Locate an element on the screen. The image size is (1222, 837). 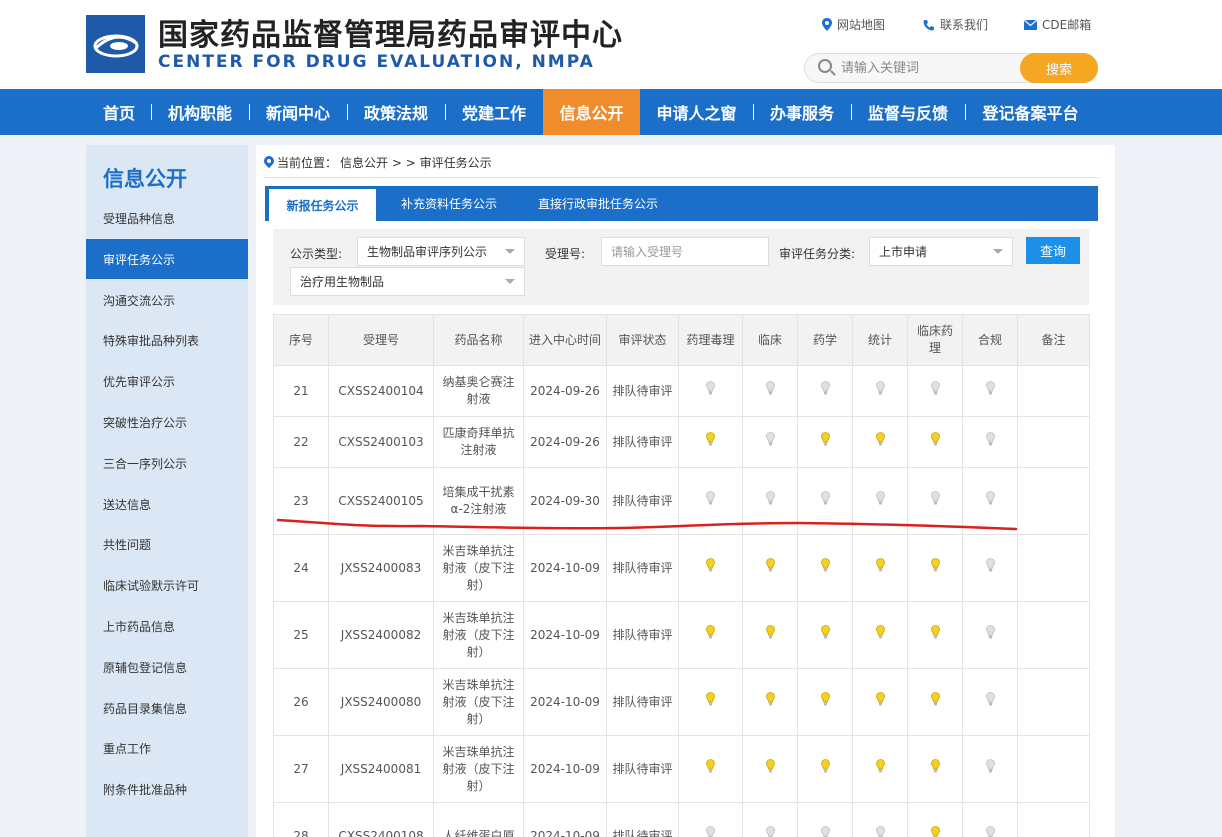
tab-new-tasks: 新报任务公示 is located at coordinates (322, 205).